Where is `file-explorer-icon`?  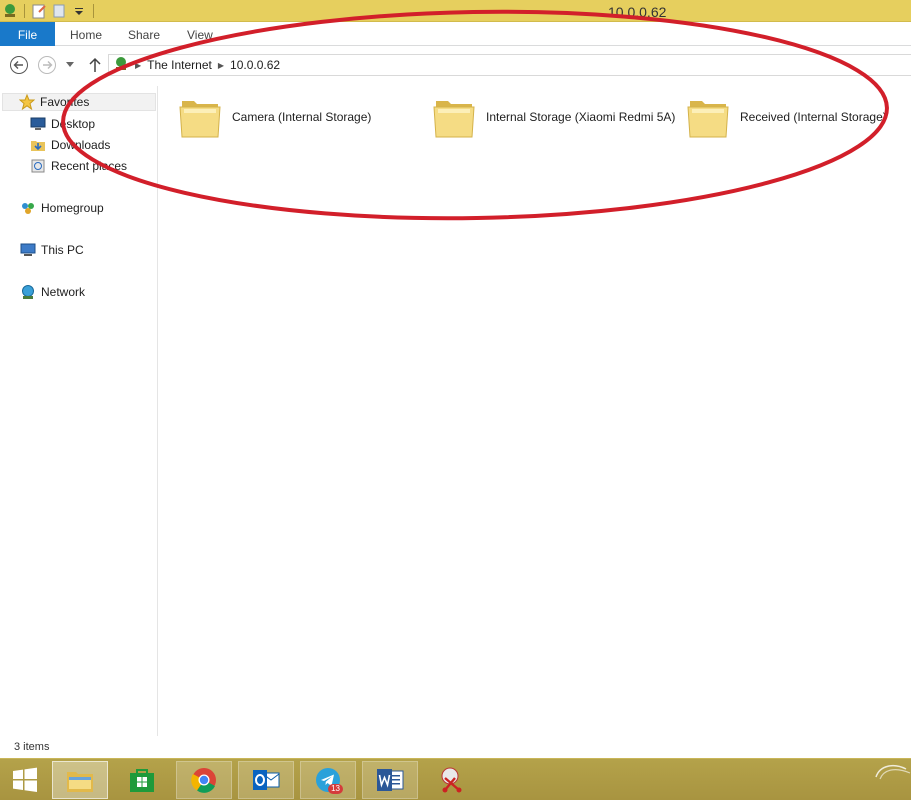
file-explorer-icon is located at coordinates (80, 782).